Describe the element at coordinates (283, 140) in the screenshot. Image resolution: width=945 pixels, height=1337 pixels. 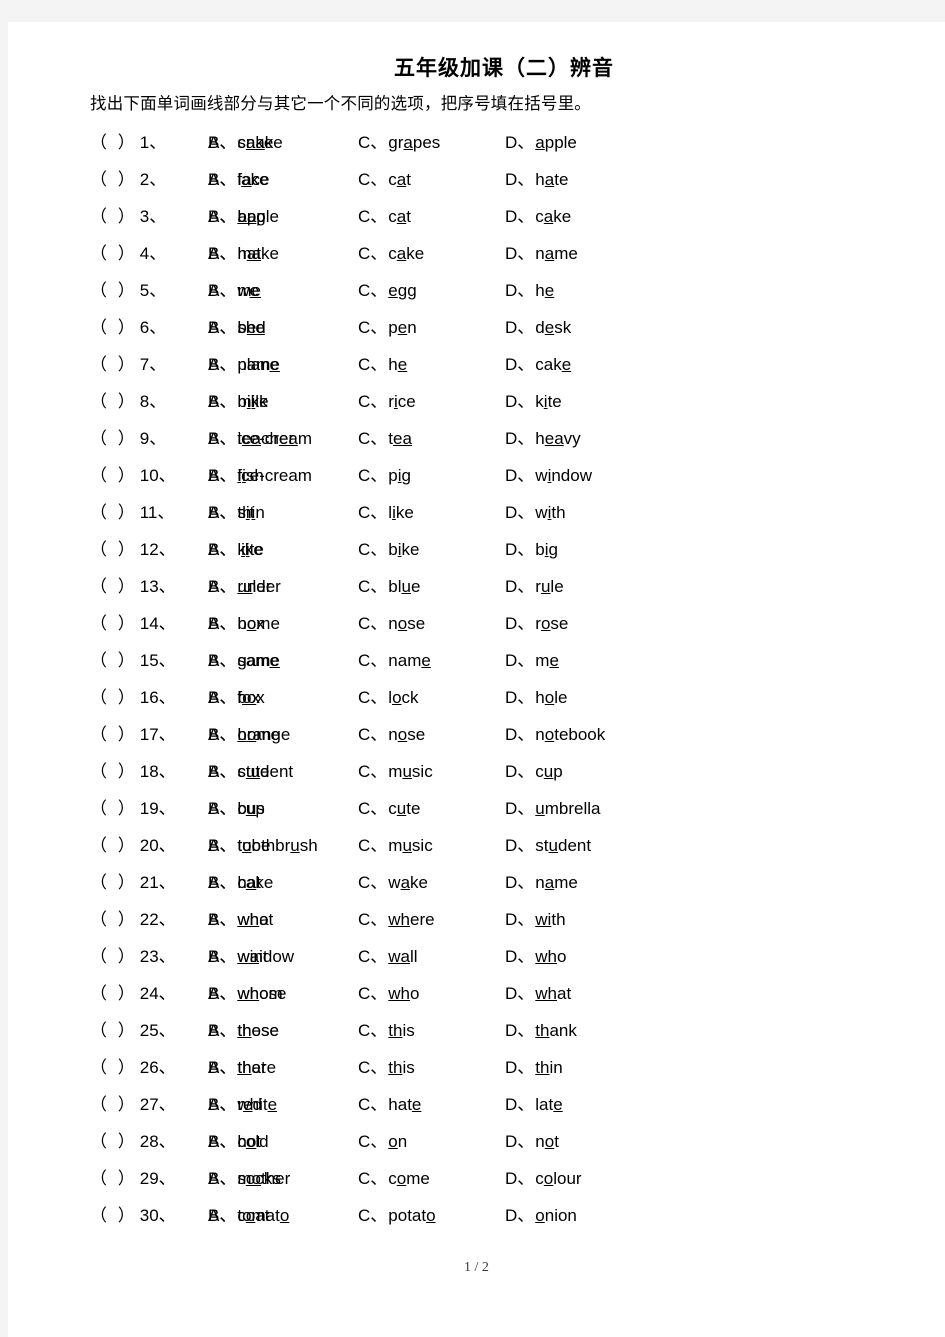
I see `option-b: B、snake` at that location.